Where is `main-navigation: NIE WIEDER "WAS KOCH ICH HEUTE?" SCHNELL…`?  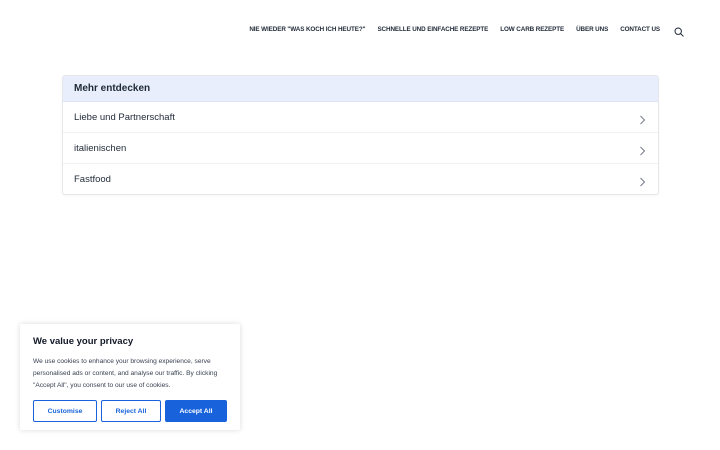 main-navigation: NIE WIEDER "WAS KOCH ICH HEUTE?" SCHNELL… is located at coordinates (460, 30).